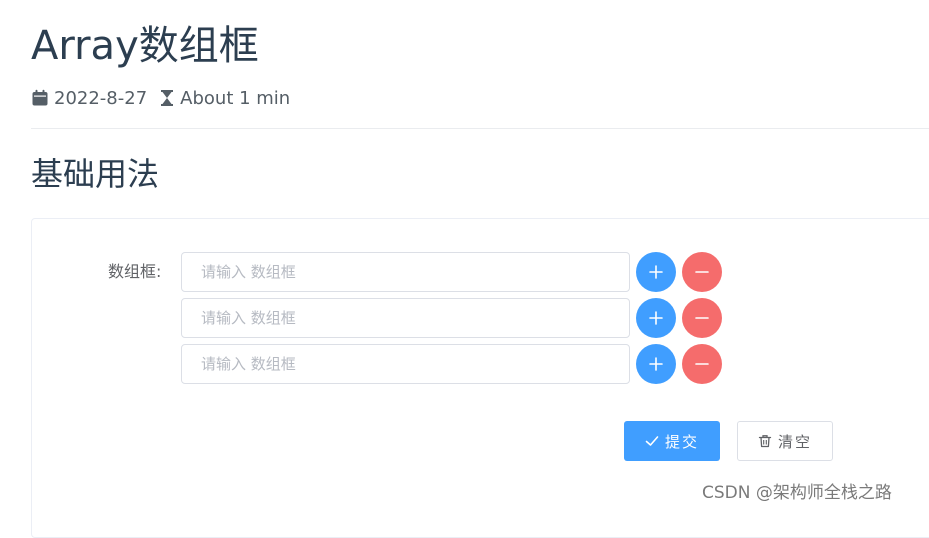 This screenshot has height=538, width=929. I want to click on hourglass-icon, so click(167, 98).